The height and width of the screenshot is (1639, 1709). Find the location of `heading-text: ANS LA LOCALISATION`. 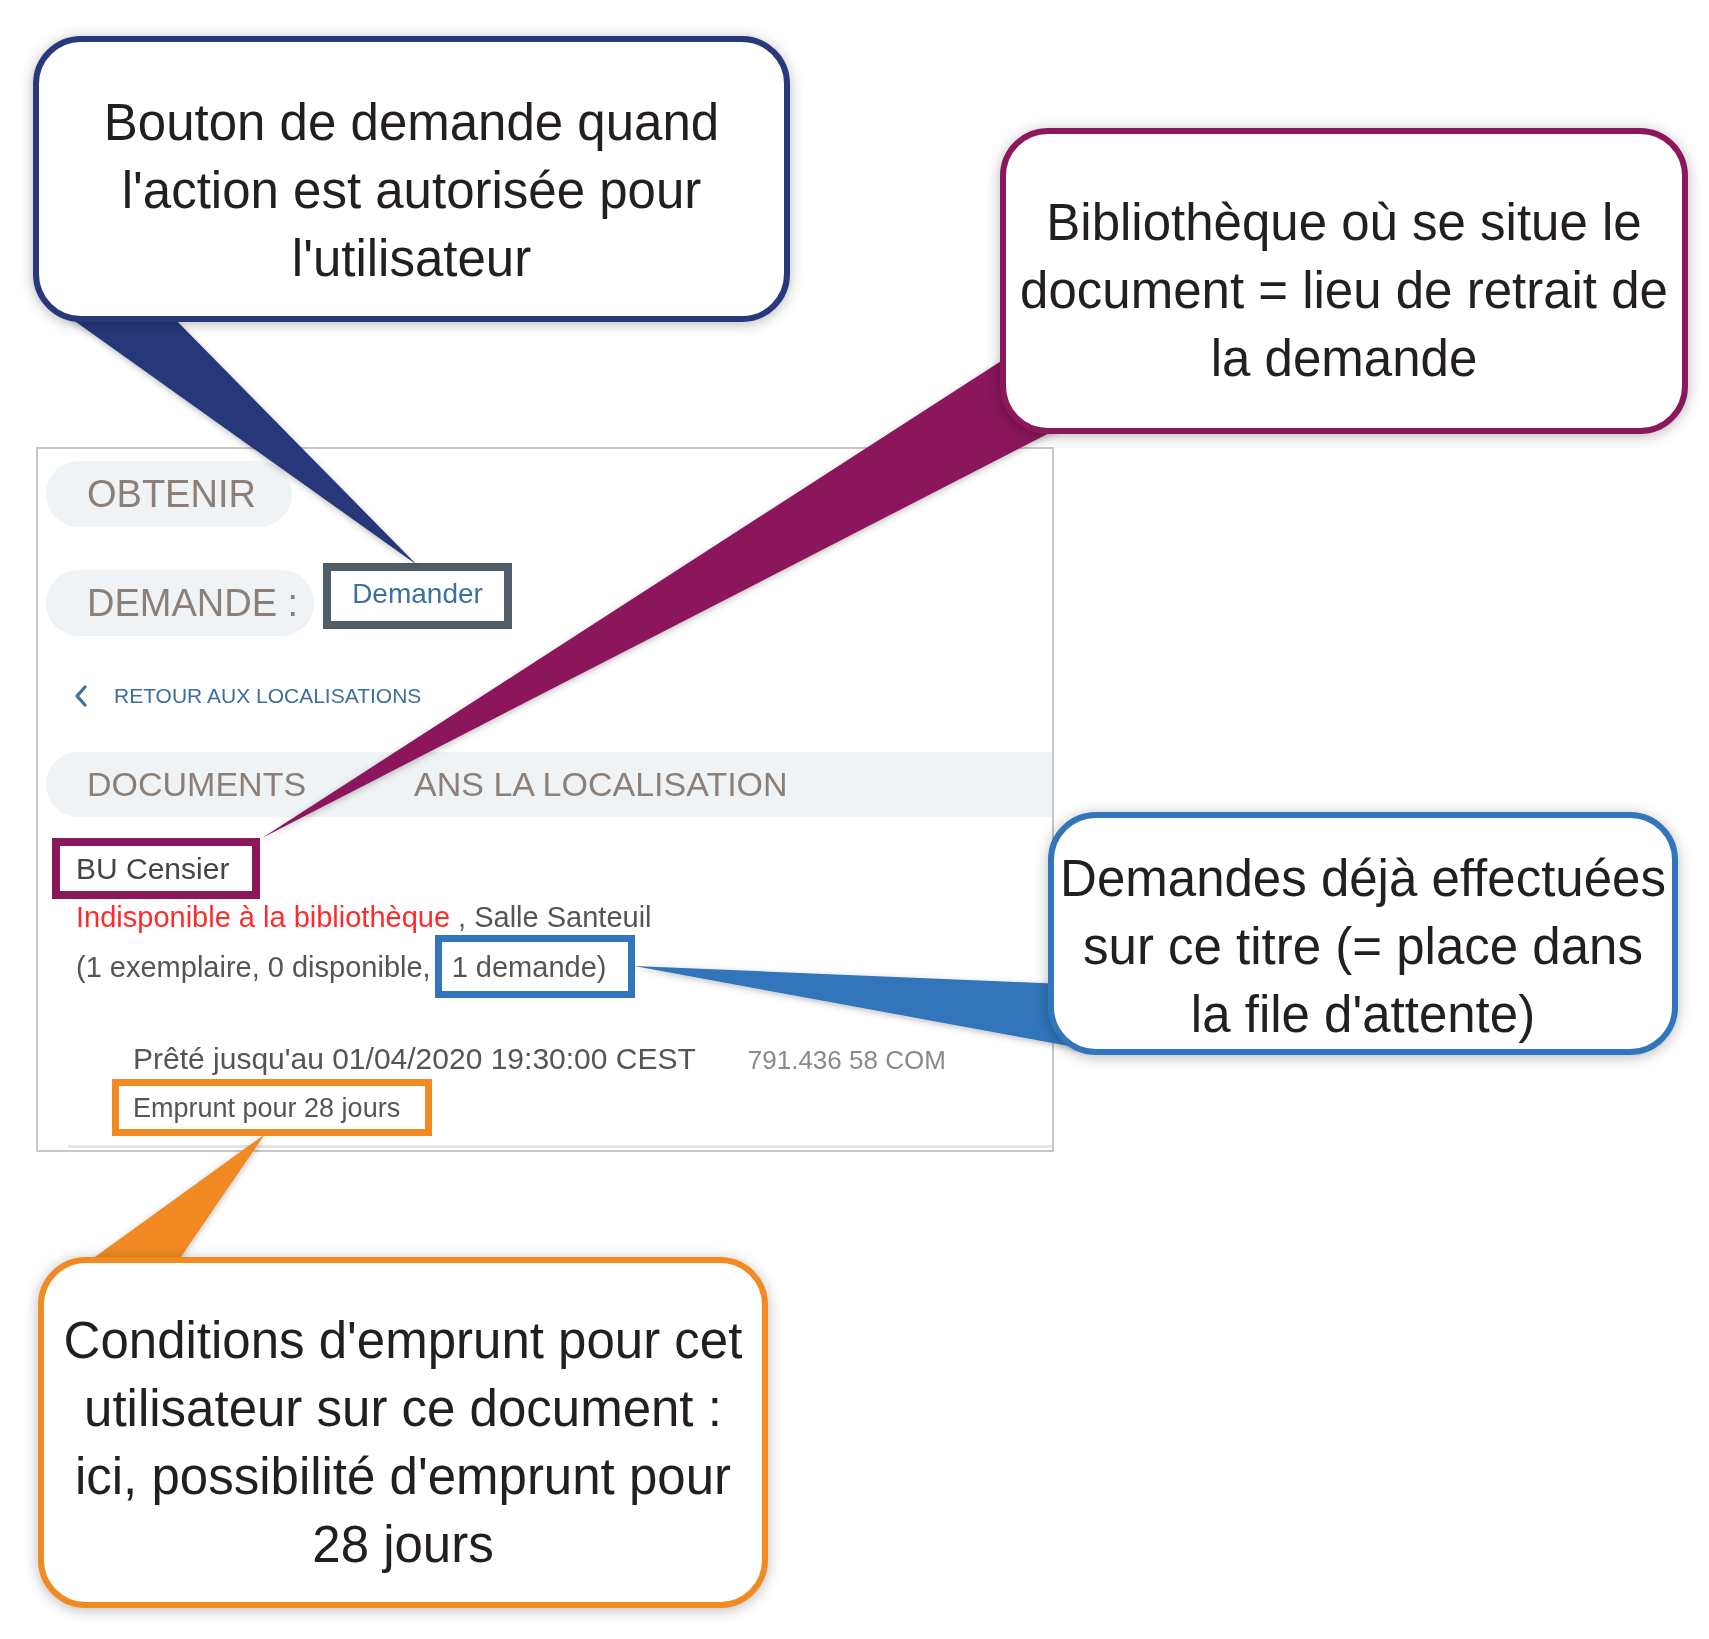

heading-text: ANS LA LOCALISATION is located at coordinates (601, 784).